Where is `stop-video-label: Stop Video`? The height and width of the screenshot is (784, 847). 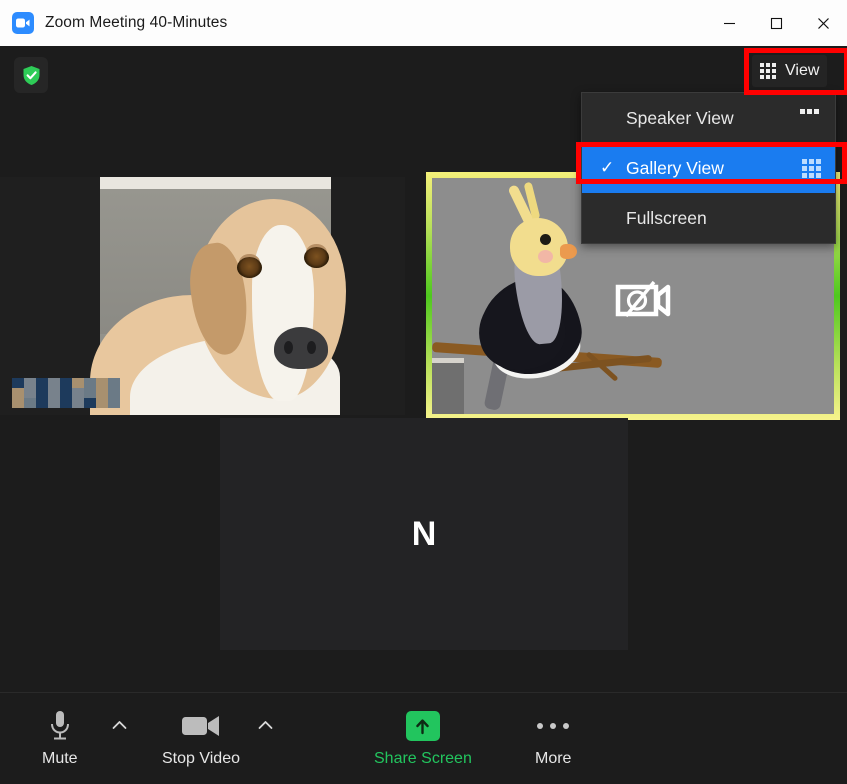 stop-video-label: Stop Video is located at coordinates (201, 758).